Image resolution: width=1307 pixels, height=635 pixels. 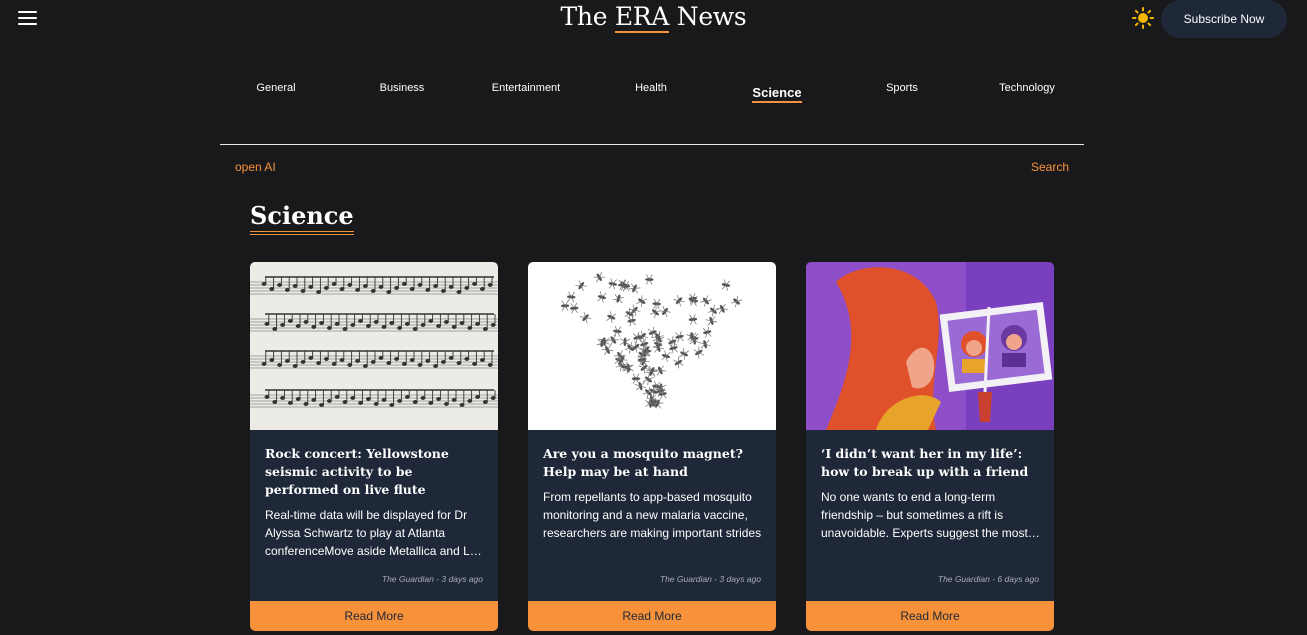 What do you see at coordinates (1050, 167) in the screenshot?
I see `search-link: Search` at bounding box center [1050, 167].